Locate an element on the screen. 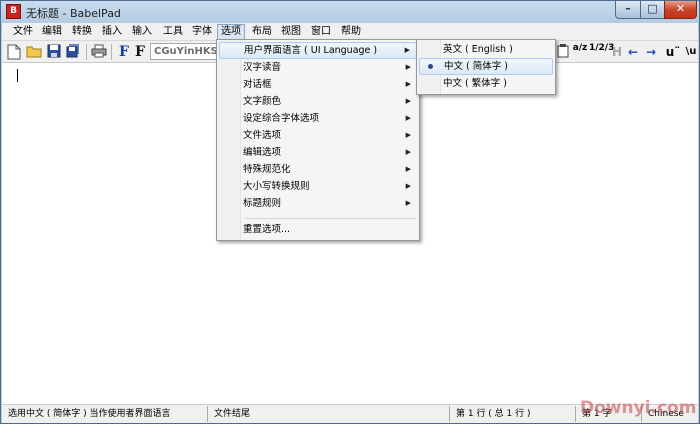 This screenshot has width=700, height=424. menu-file: 文件 is located at coordinates (23, 32).